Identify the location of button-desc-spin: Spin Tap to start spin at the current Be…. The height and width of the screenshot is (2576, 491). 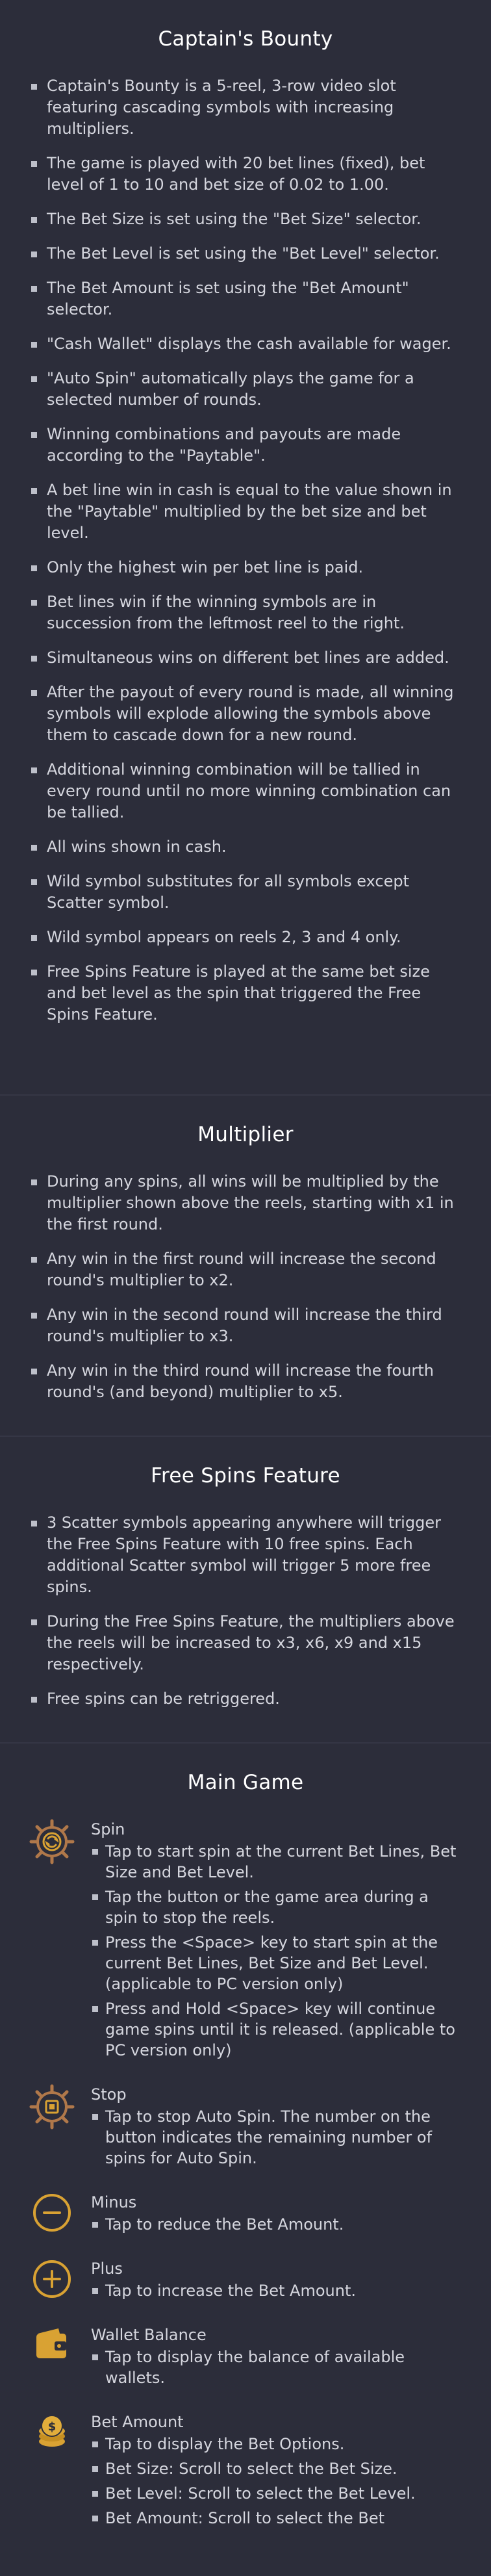
(245, 1942).